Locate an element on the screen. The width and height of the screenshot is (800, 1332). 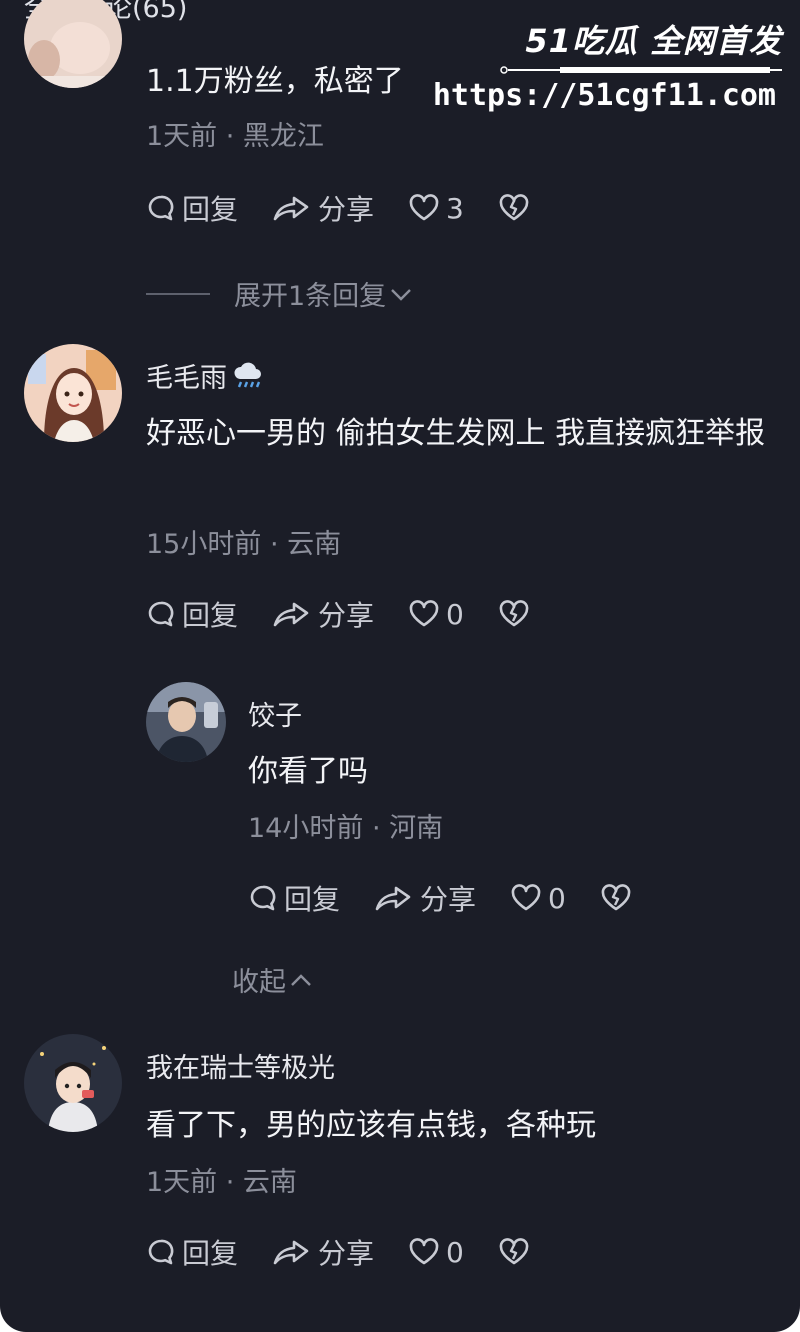
like-button: 3 is located at coordinates (436, 208).